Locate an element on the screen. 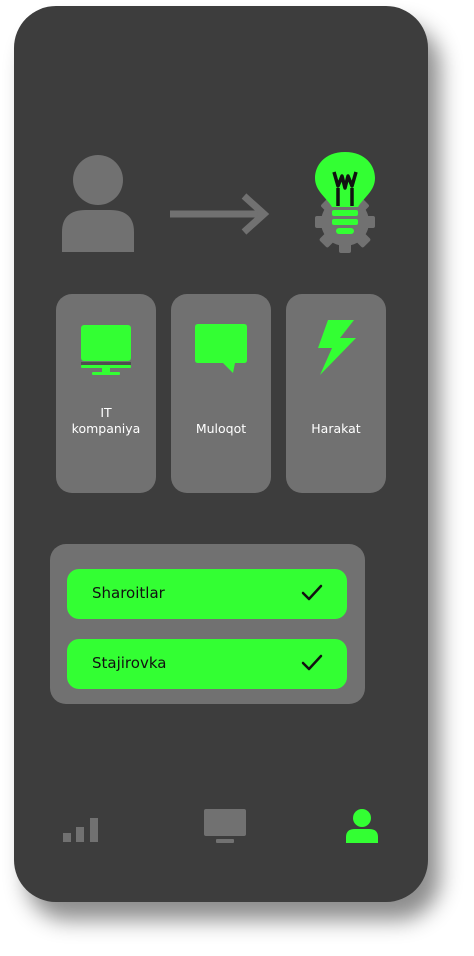 Image resolution: width=474 pixels, height=956 pixels. lightbulb-gear-icon is located at coordinates (345, 202).